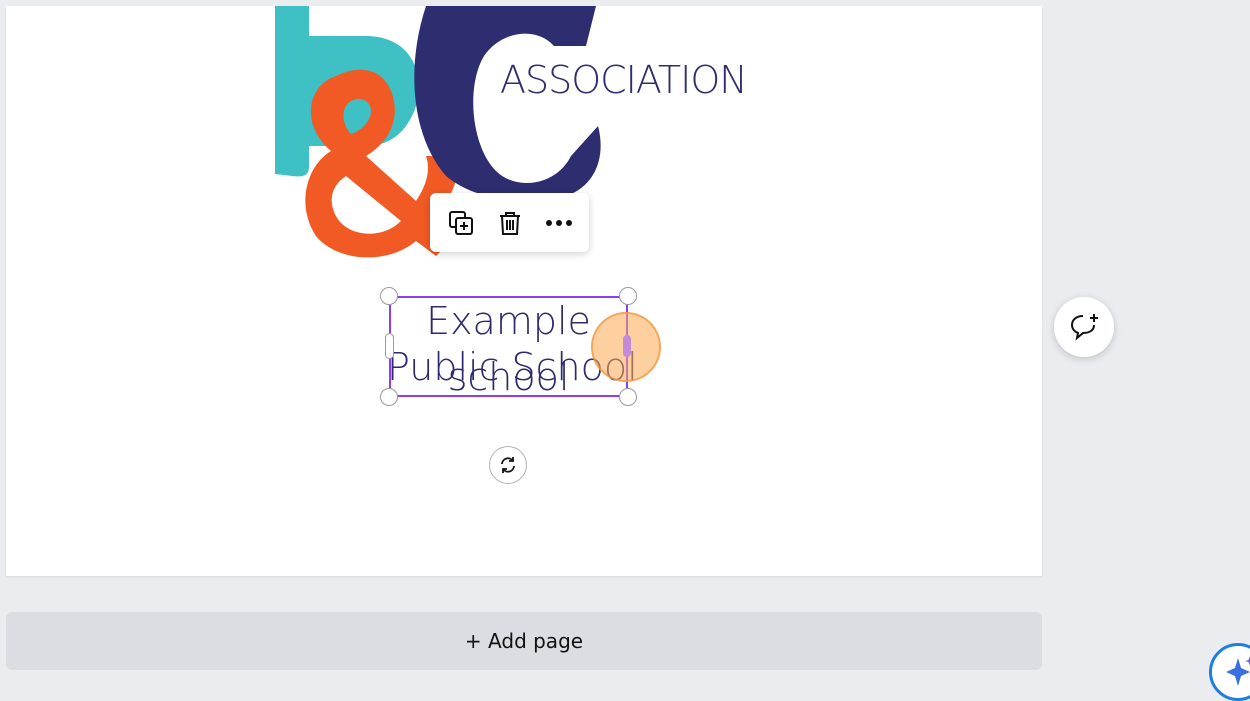 The image size is (1250, 701). I want to click on logo-association-text: ASSOCIATION, so click(624, 80).